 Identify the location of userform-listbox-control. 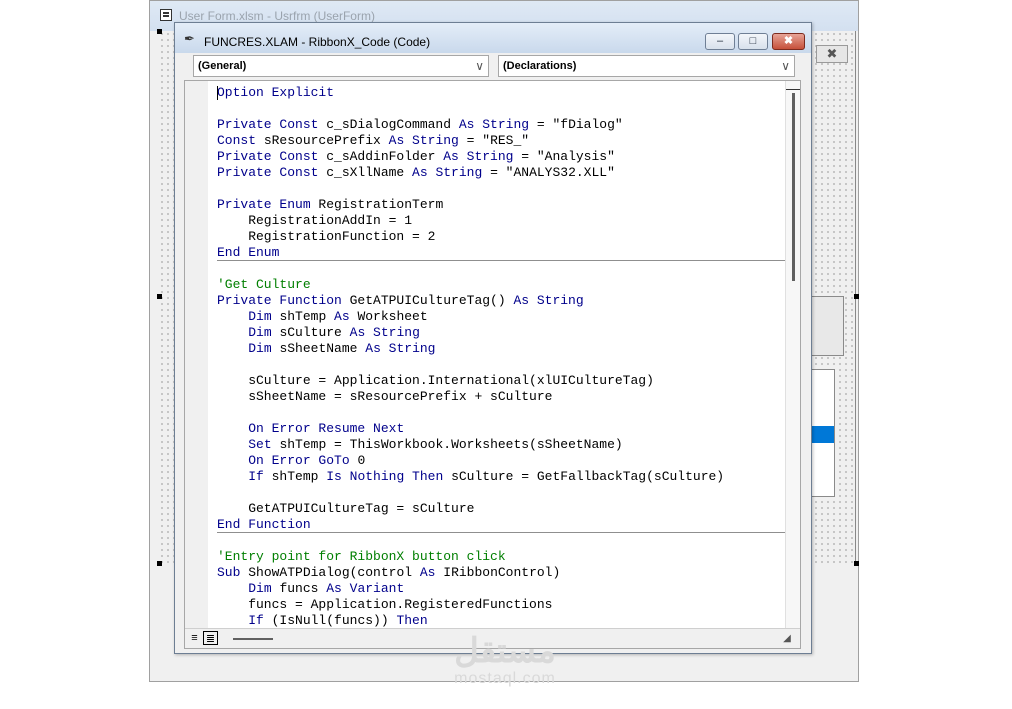
(823, 433).